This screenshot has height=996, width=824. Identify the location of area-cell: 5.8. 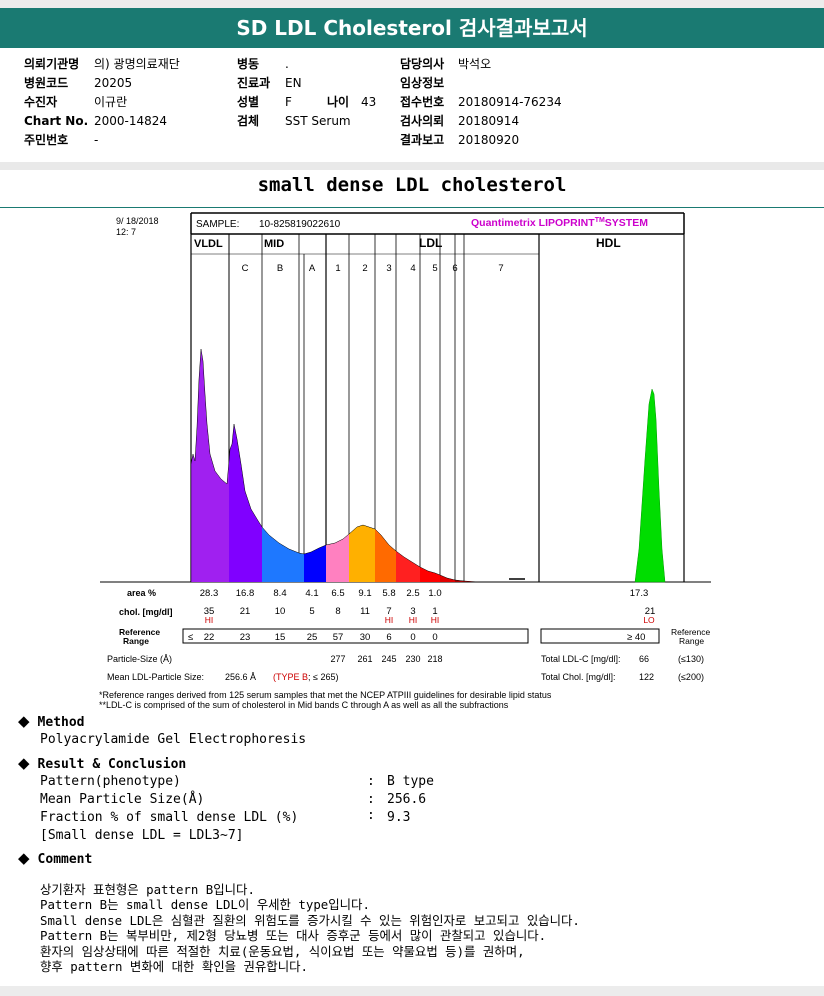
(388, 593).